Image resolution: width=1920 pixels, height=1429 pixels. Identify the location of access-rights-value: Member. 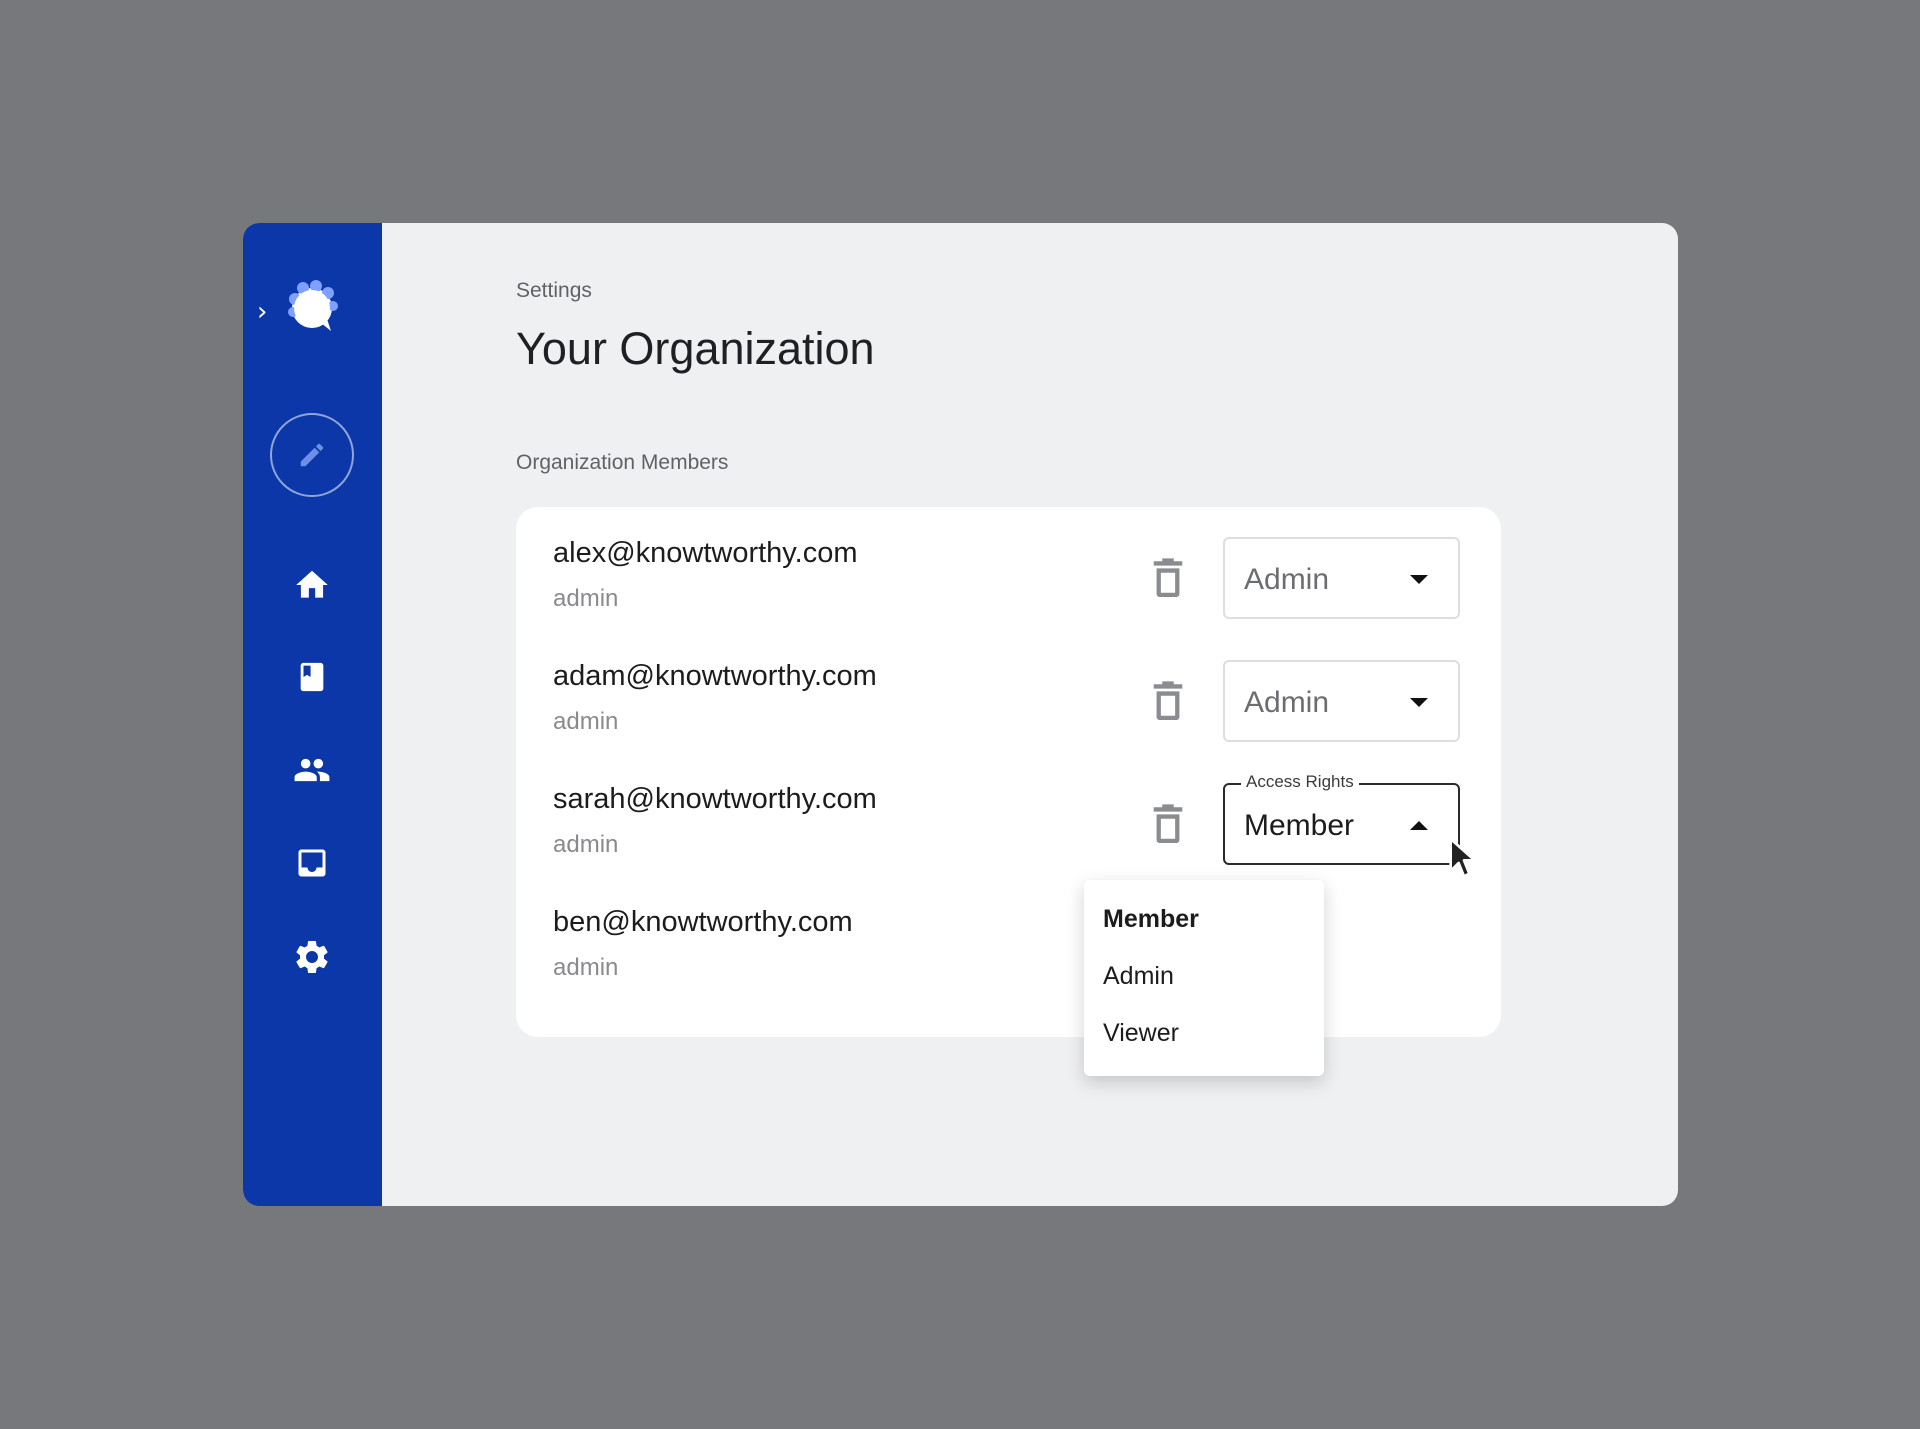
(1299, 825).